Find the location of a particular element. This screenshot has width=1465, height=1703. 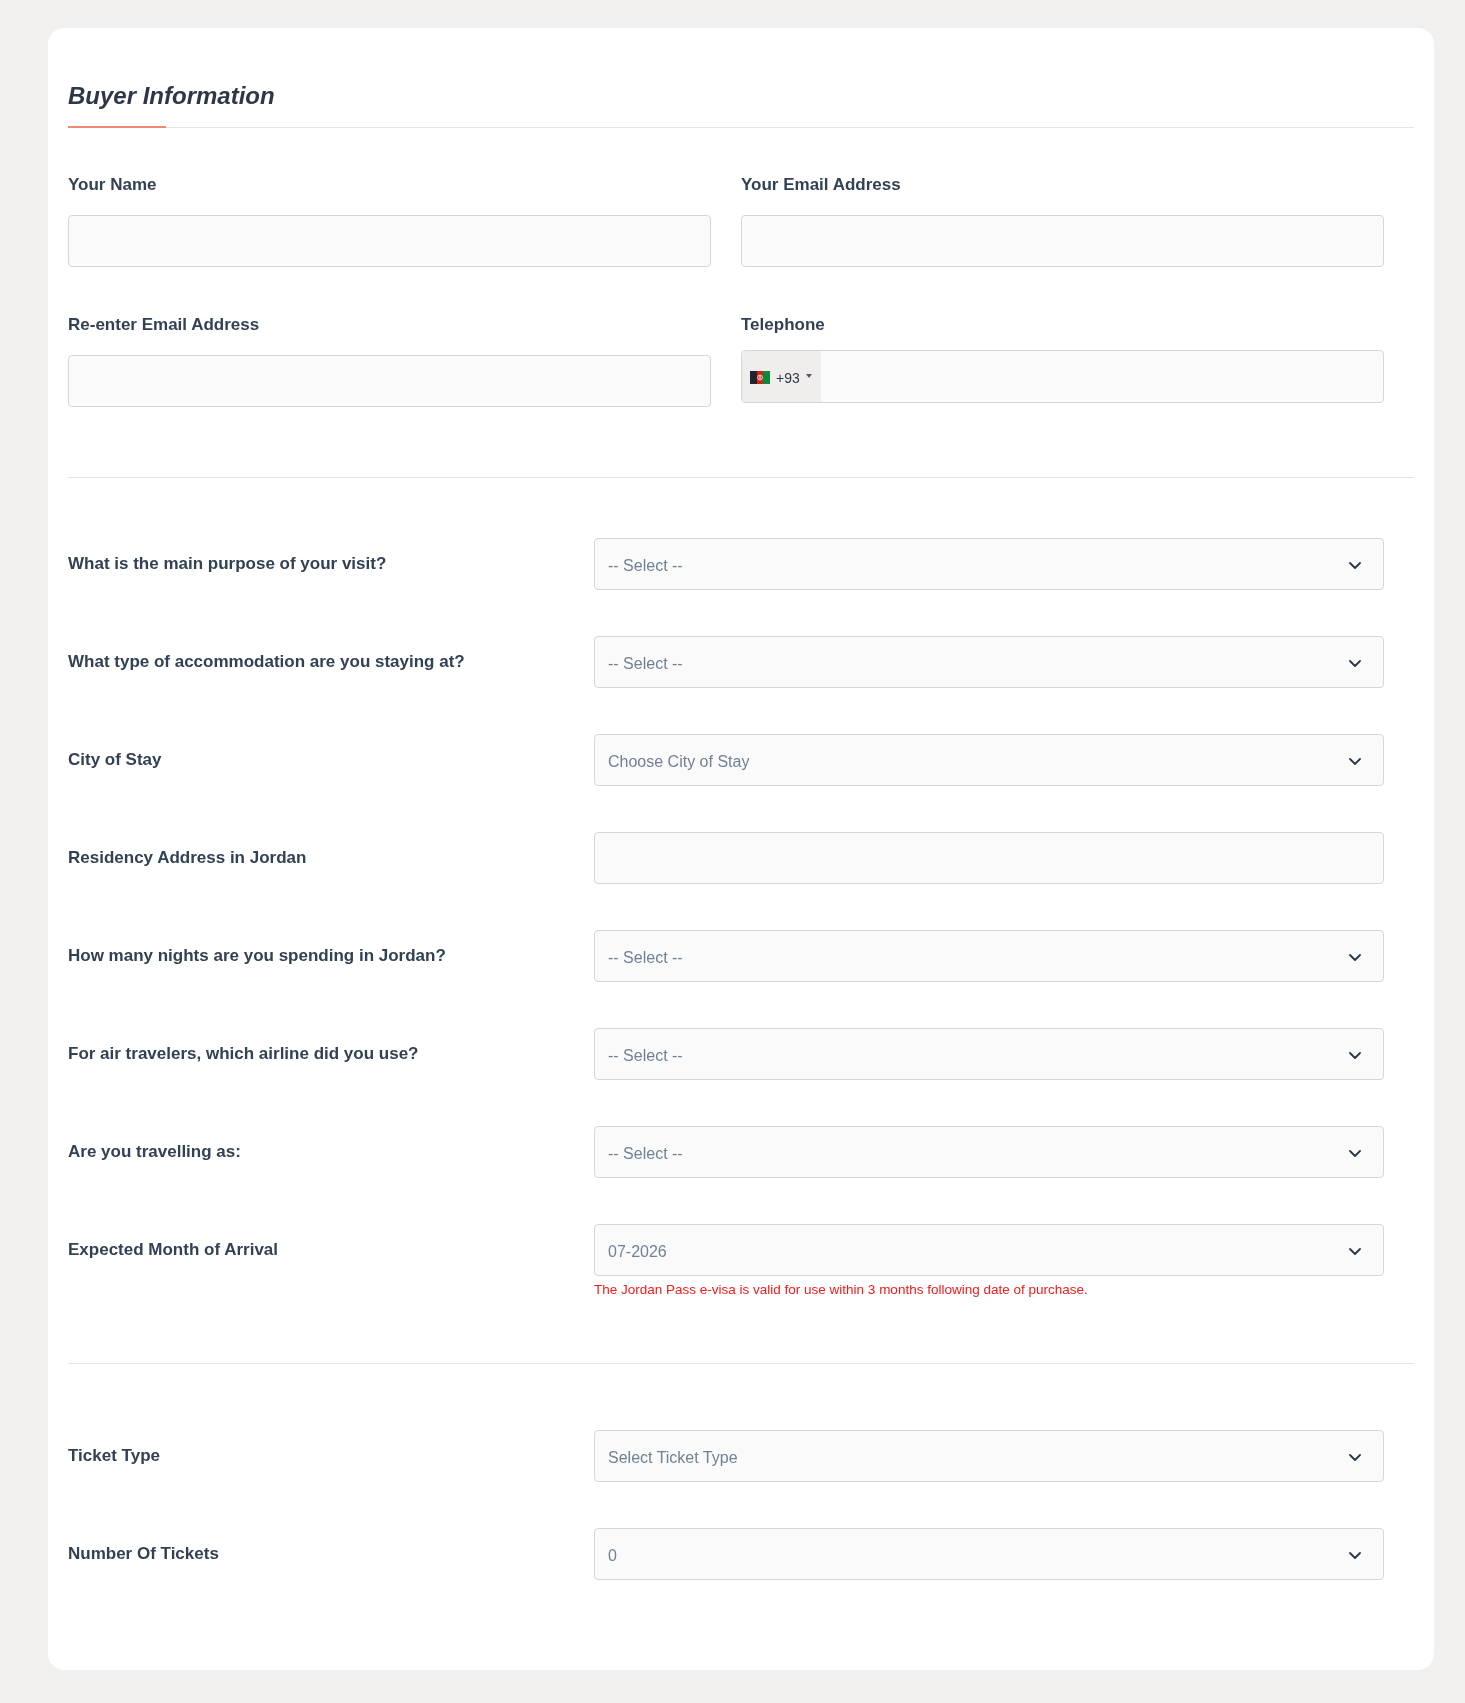

question-label: Ticket Type is located at coordinates (114, 1456).